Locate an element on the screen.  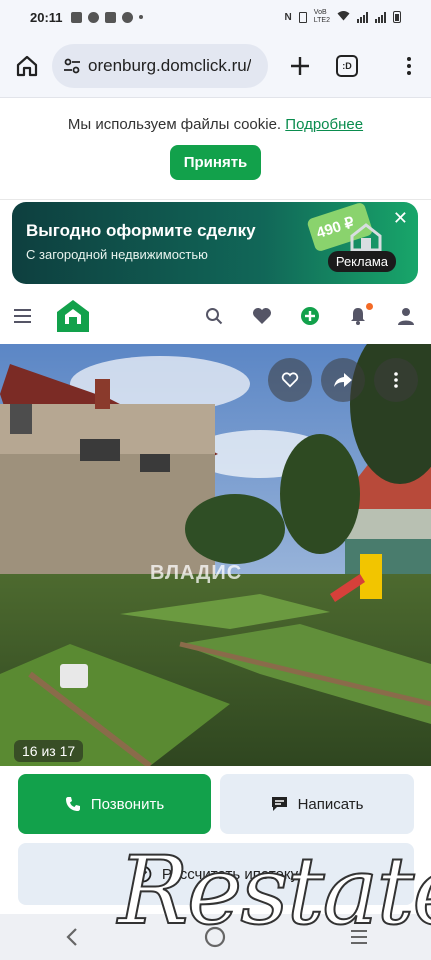
clock: 20:11 is located at coordinates (46, 17).